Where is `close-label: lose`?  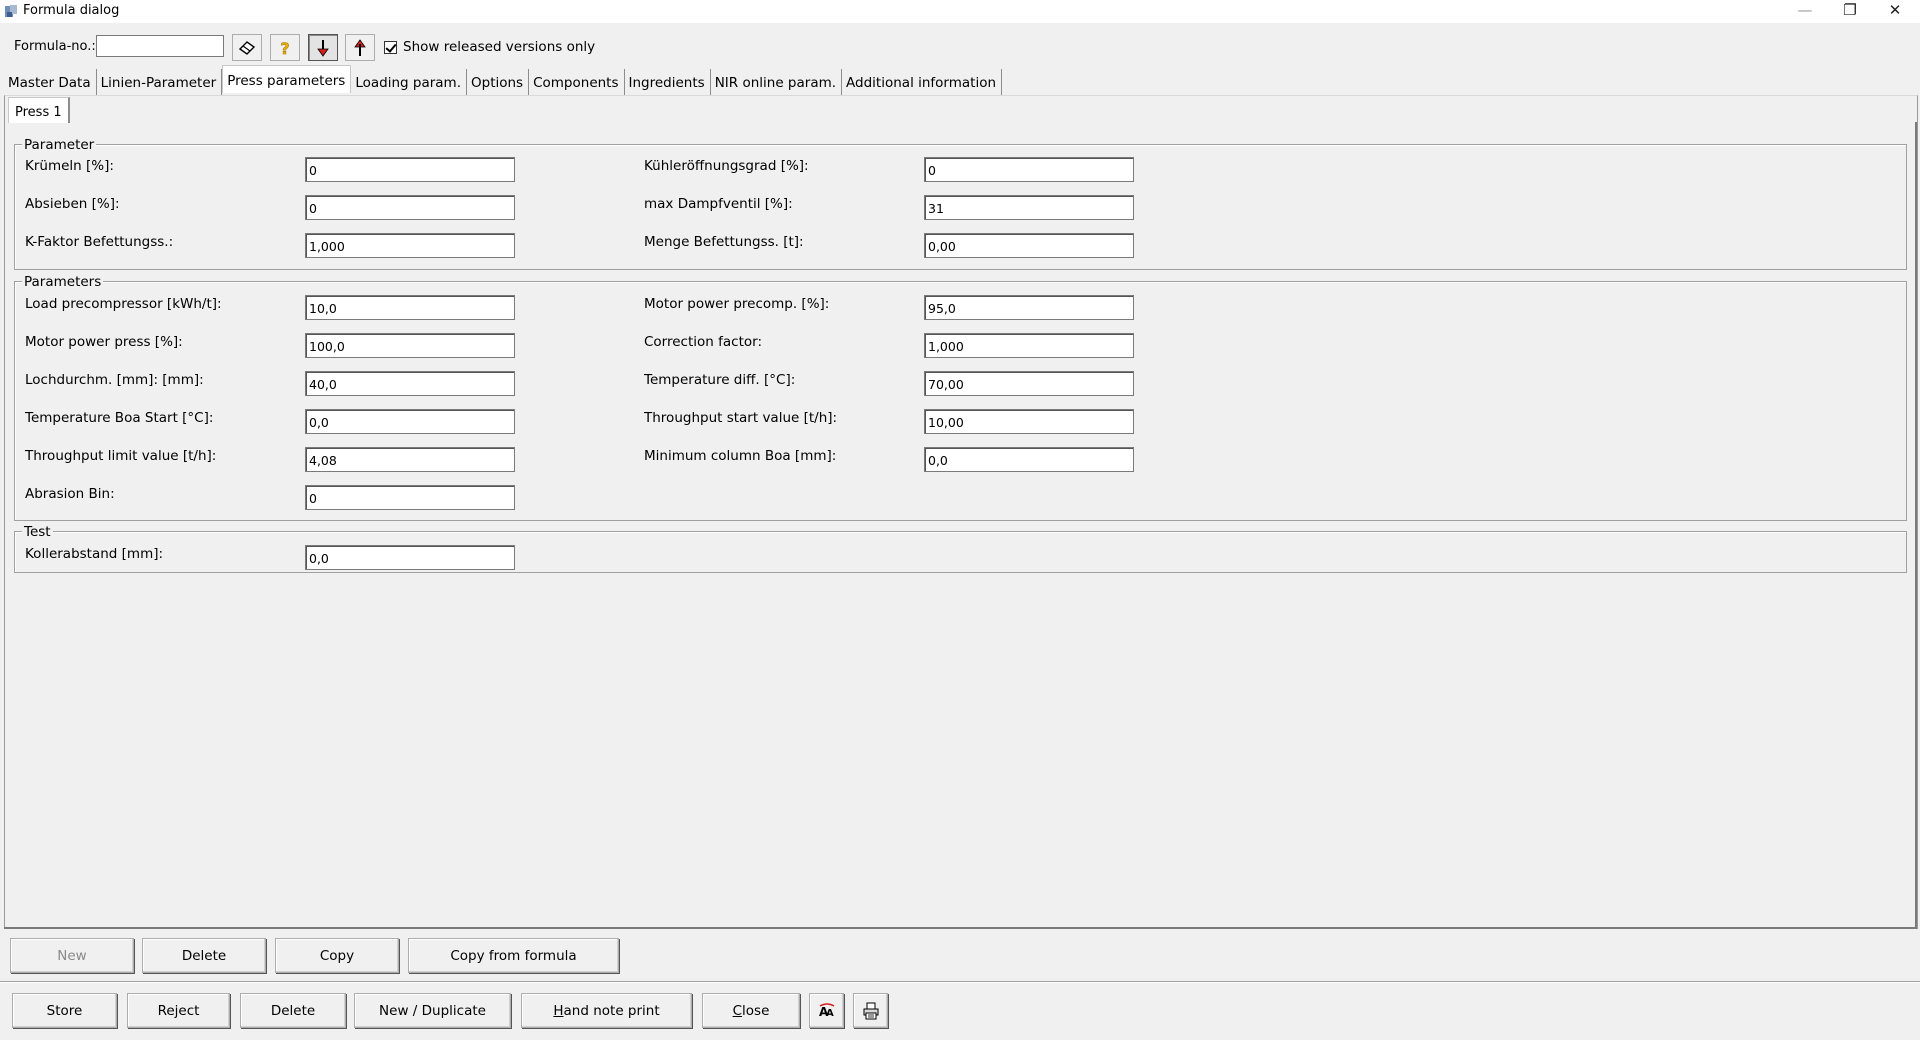
close-label: lose is located at coordinates (756, 1010).